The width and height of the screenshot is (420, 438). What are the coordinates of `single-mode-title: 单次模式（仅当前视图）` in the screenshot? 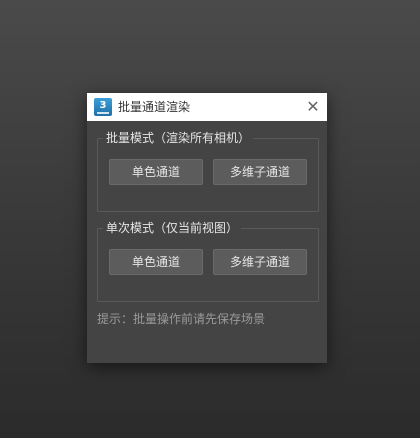 It's located at (172, 228).